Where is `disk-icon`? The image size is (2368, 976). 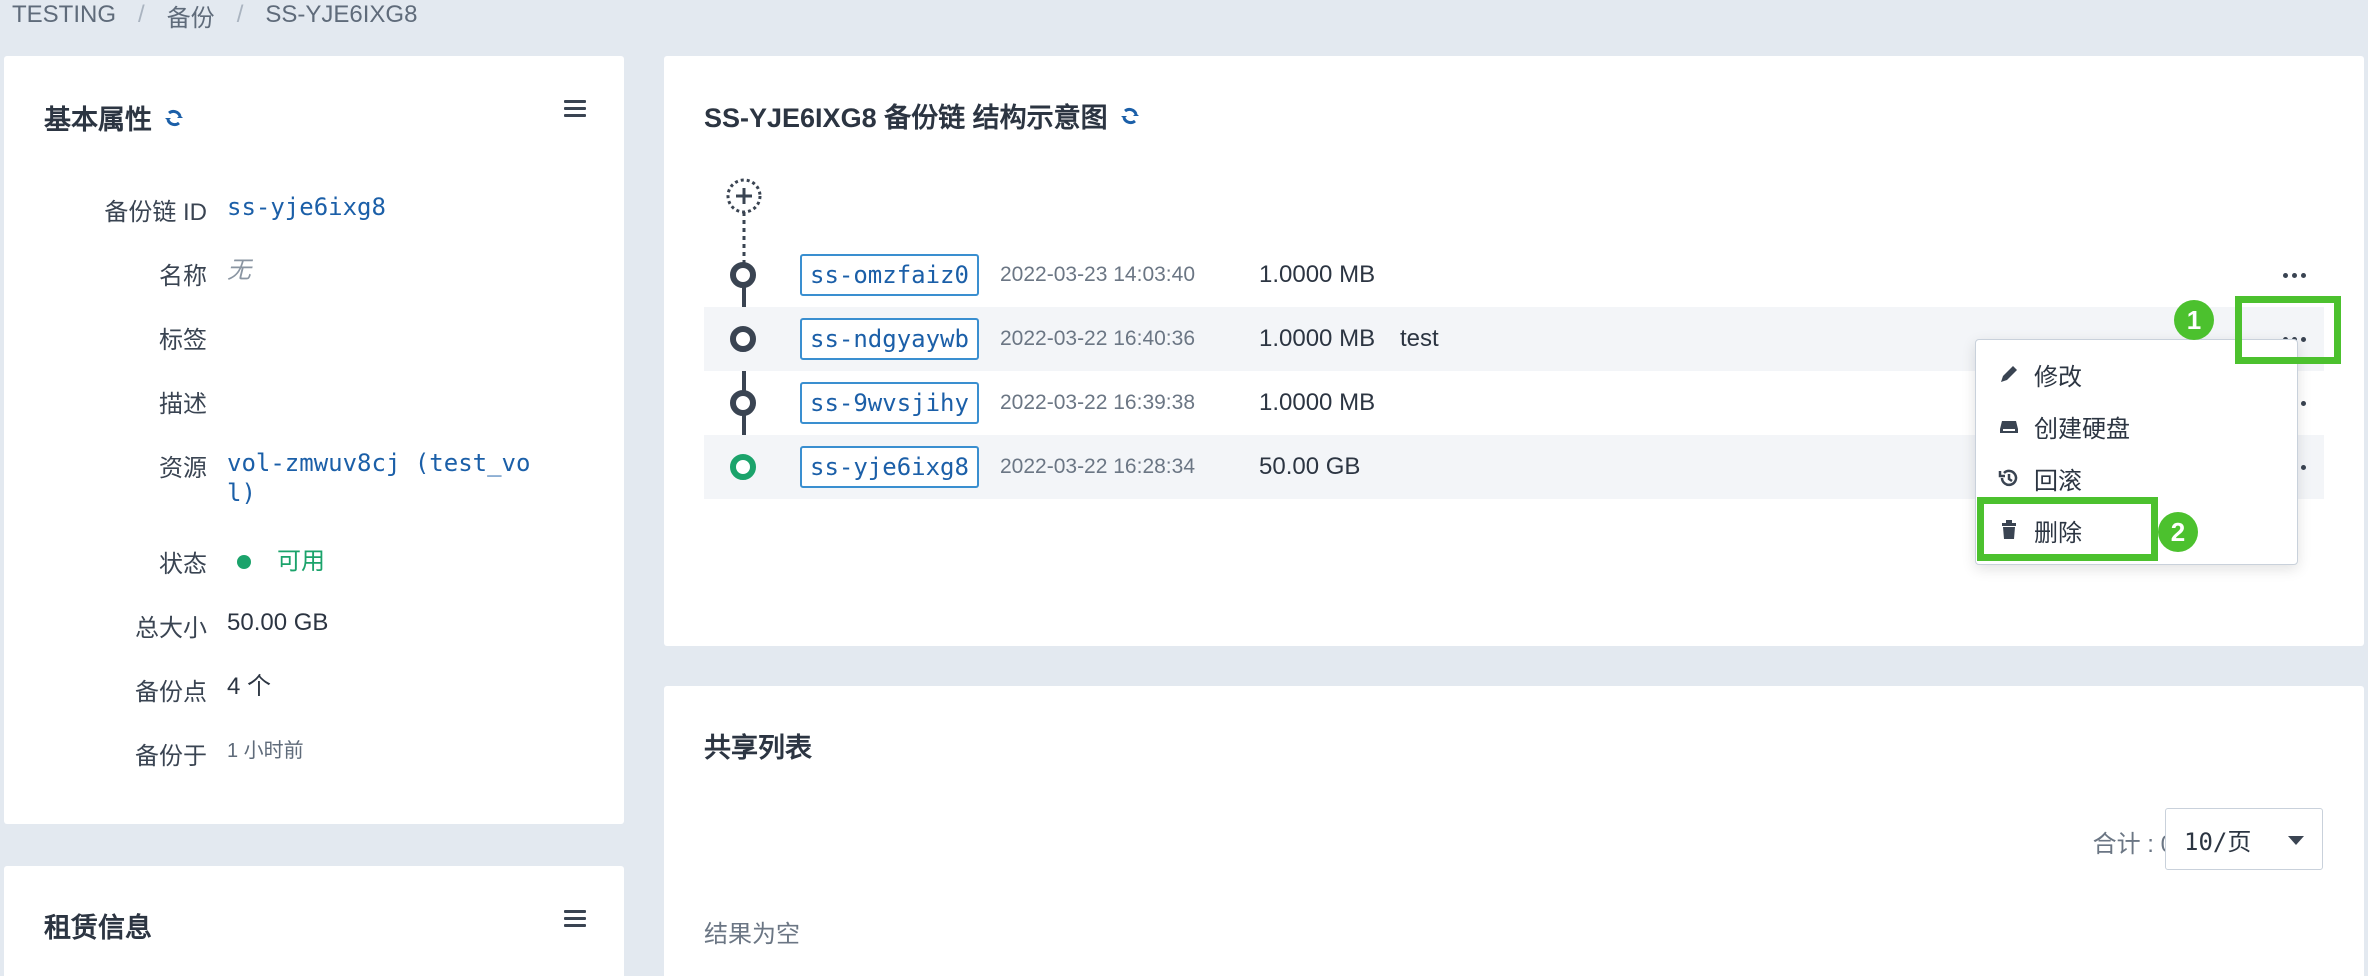 disk-icon is located at coordinates (2009, 427).